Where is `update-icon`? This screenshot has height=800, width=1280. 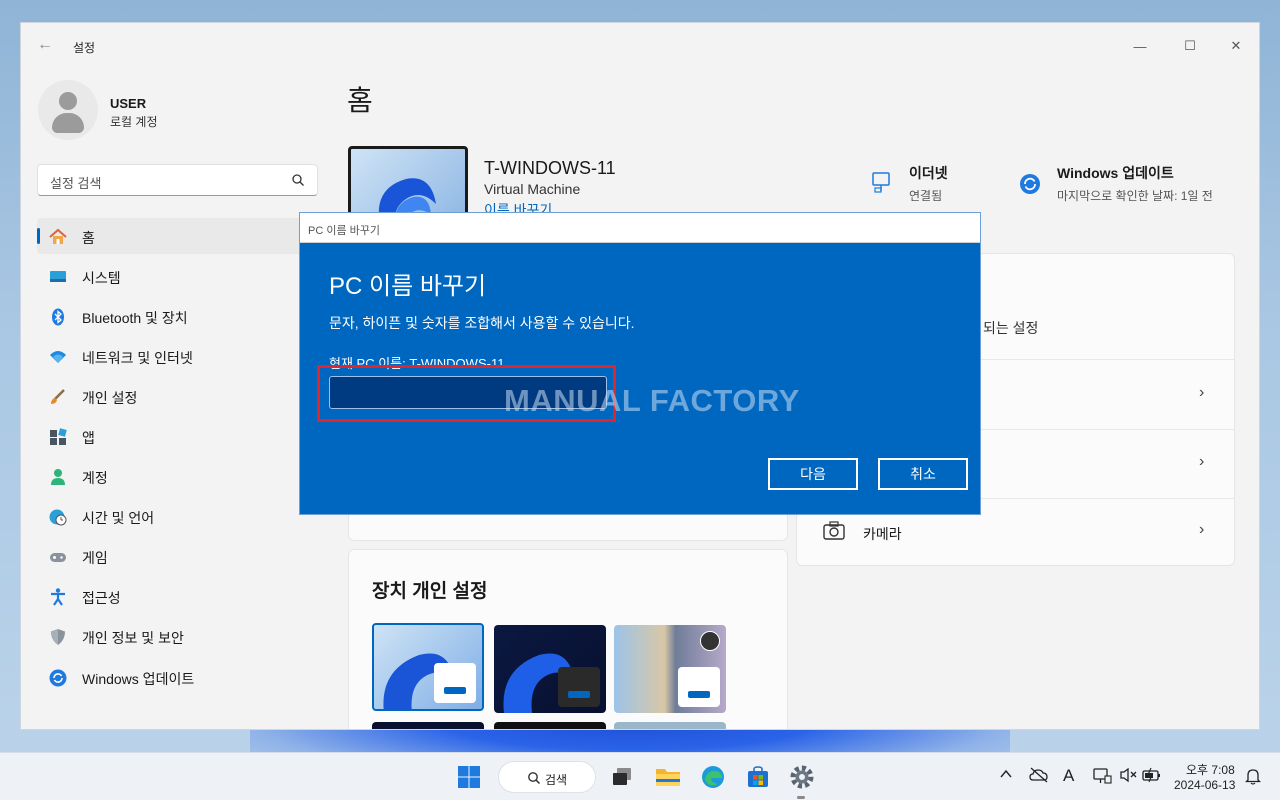
update-icon is located at coordinates (58, 678).